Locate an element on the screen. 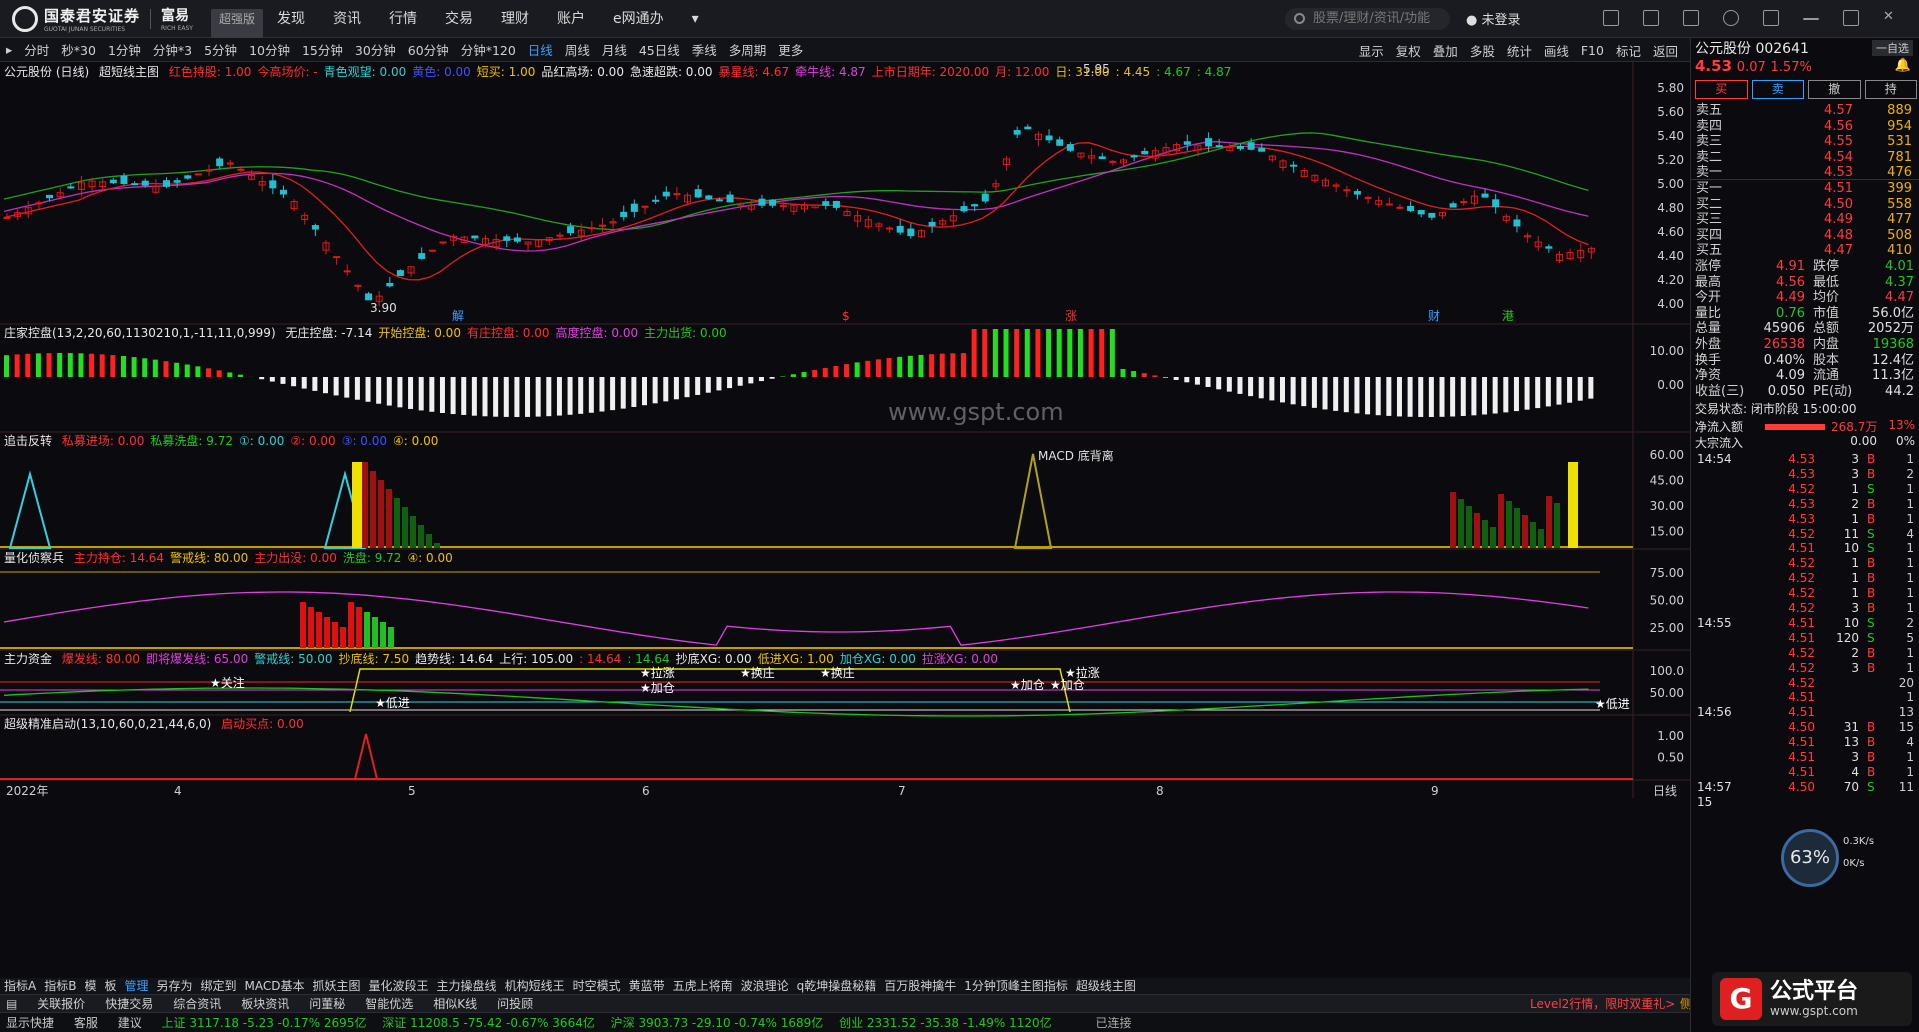  menu-item: 复权 is located at coordinates (1408, 50).